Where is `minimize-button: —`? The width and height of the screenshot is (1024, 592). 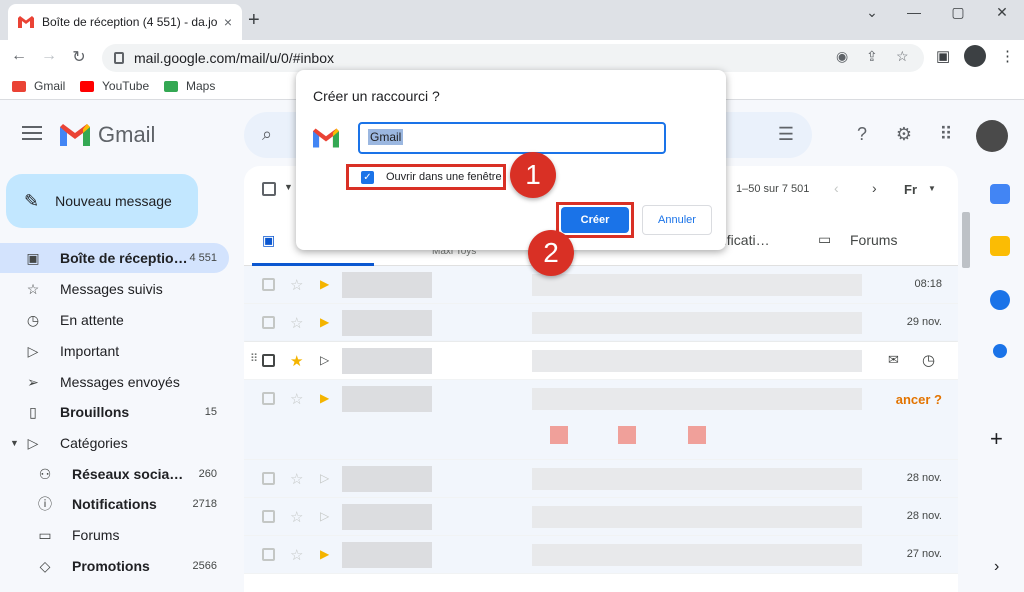
minimize-button: — is located at coordinates (914, 12).